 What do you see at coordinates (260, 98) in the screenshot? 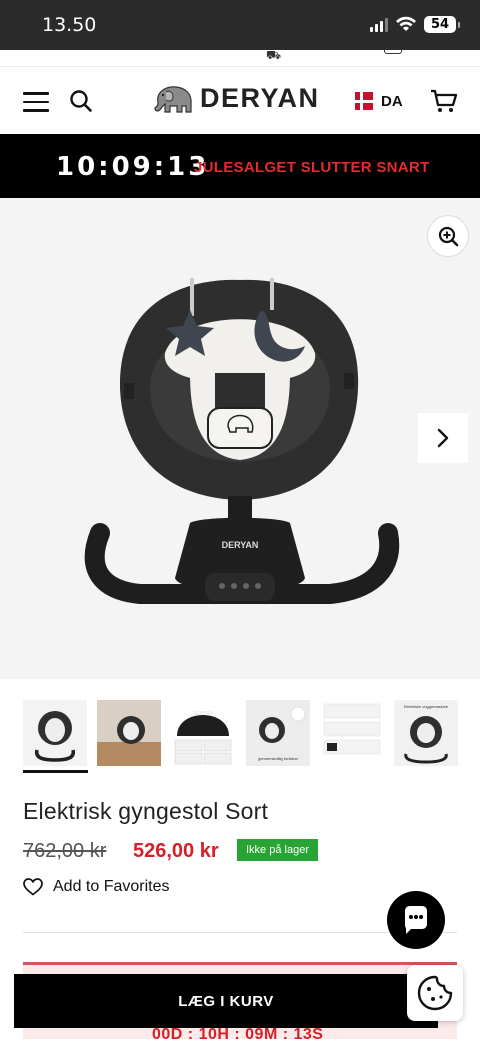
I see `brand-name: DERYAN` at bounding box center [260, 98].